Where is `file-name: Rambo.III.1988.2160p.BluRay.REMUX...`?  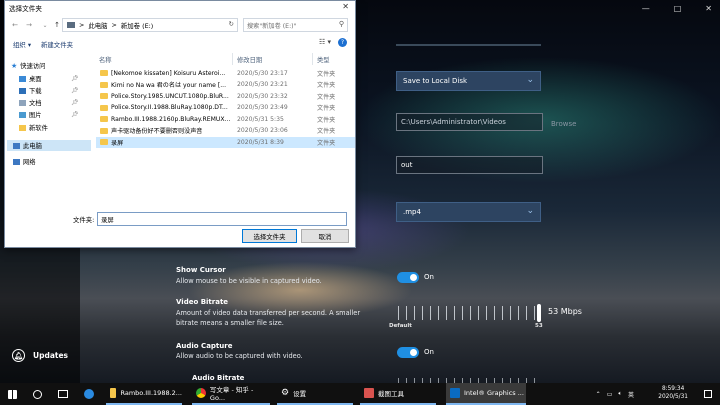
file-name: Rambo.III.1988.2160p.BluRay.REMUX... is located at coordinates (171, 119).